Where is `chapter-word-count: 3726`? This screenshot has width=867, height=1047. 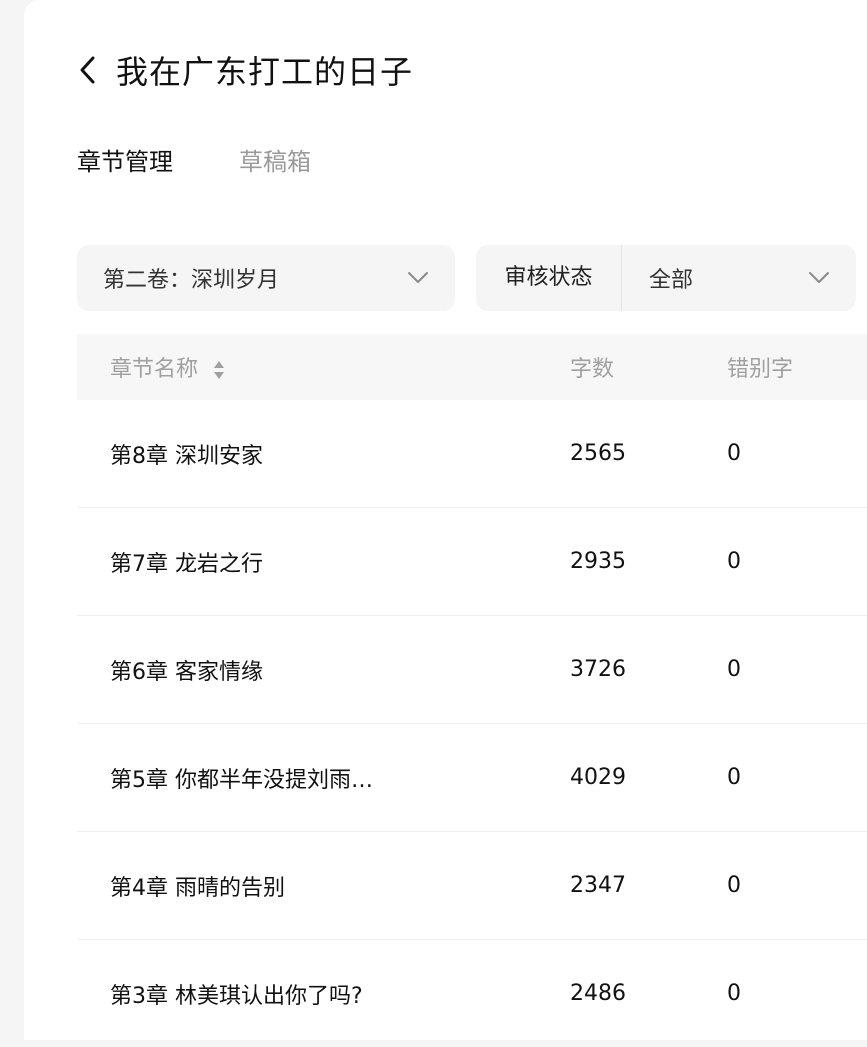
chapter-word-count: 3726 is located at coordinates (598, 669).